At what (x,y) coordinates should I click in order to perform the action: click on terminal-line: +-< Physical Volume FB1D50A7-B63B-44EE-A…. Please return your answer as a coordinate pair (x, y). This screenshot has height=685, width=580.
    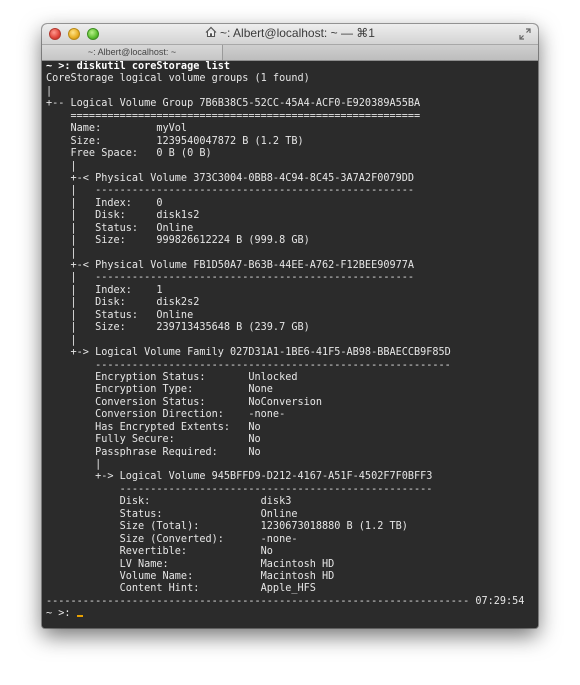
    Looking at the image, I should click on (230, 265).